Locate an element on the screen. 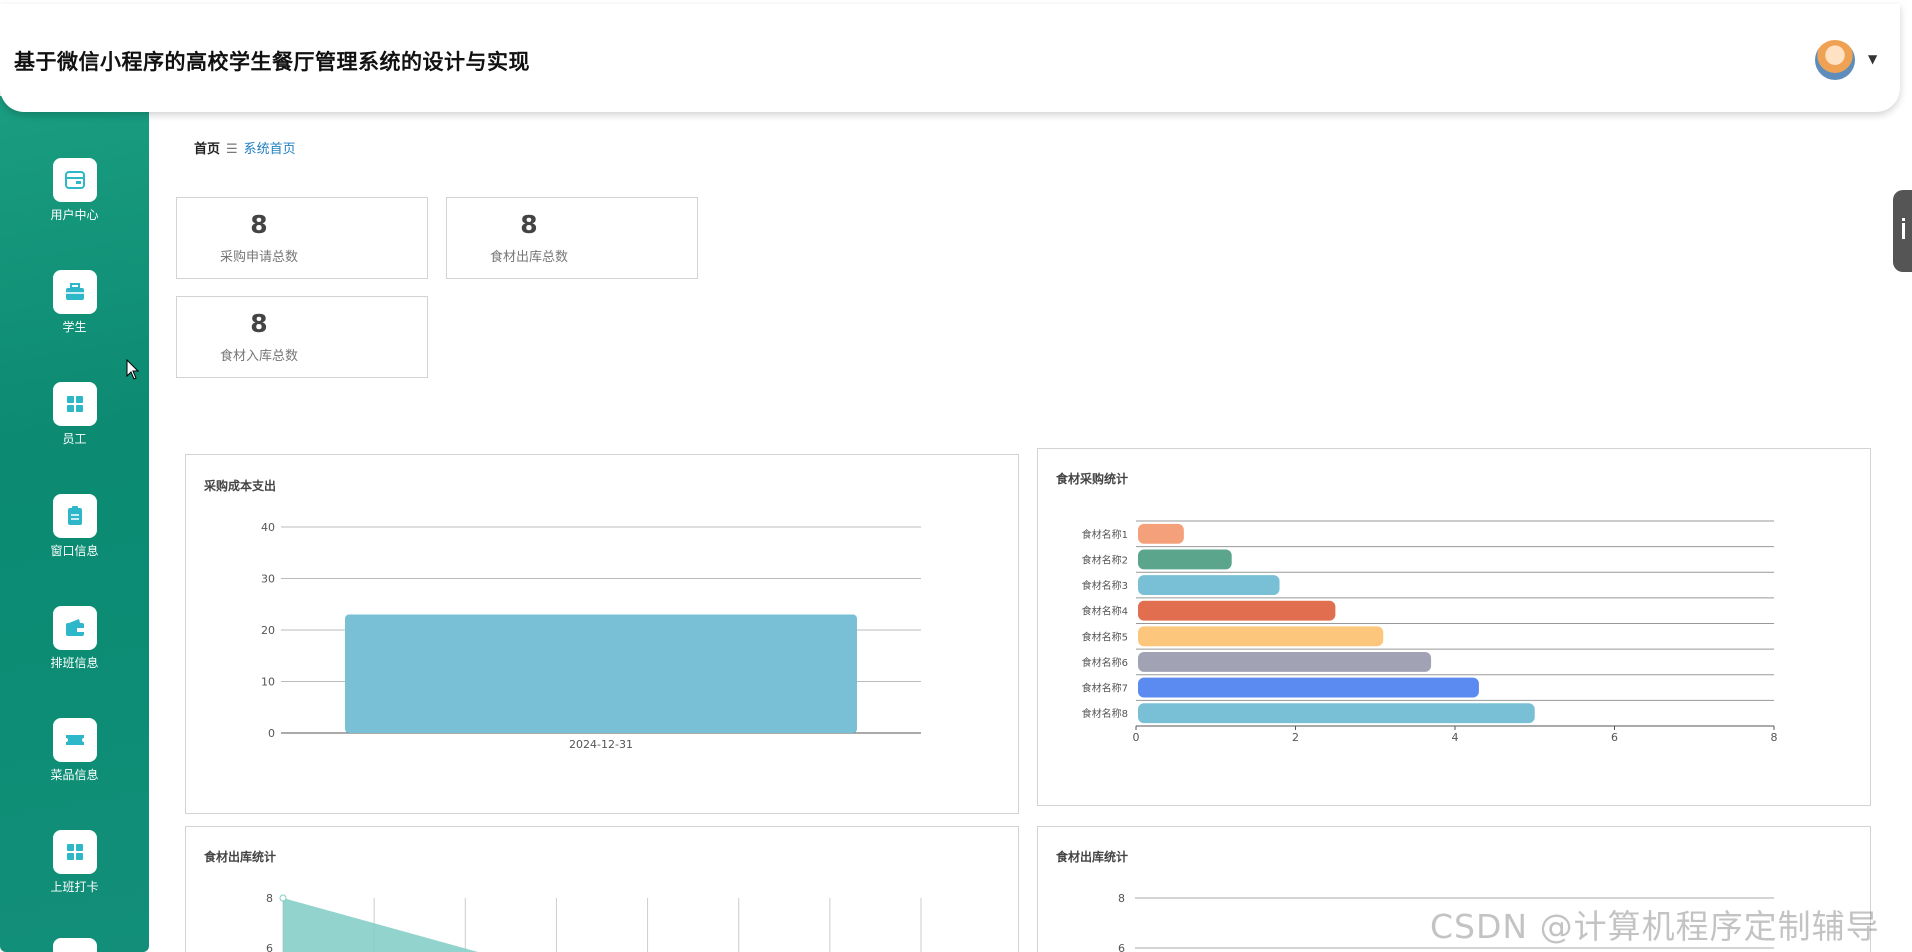  user-avatar is located at coordinates (1835, 60).